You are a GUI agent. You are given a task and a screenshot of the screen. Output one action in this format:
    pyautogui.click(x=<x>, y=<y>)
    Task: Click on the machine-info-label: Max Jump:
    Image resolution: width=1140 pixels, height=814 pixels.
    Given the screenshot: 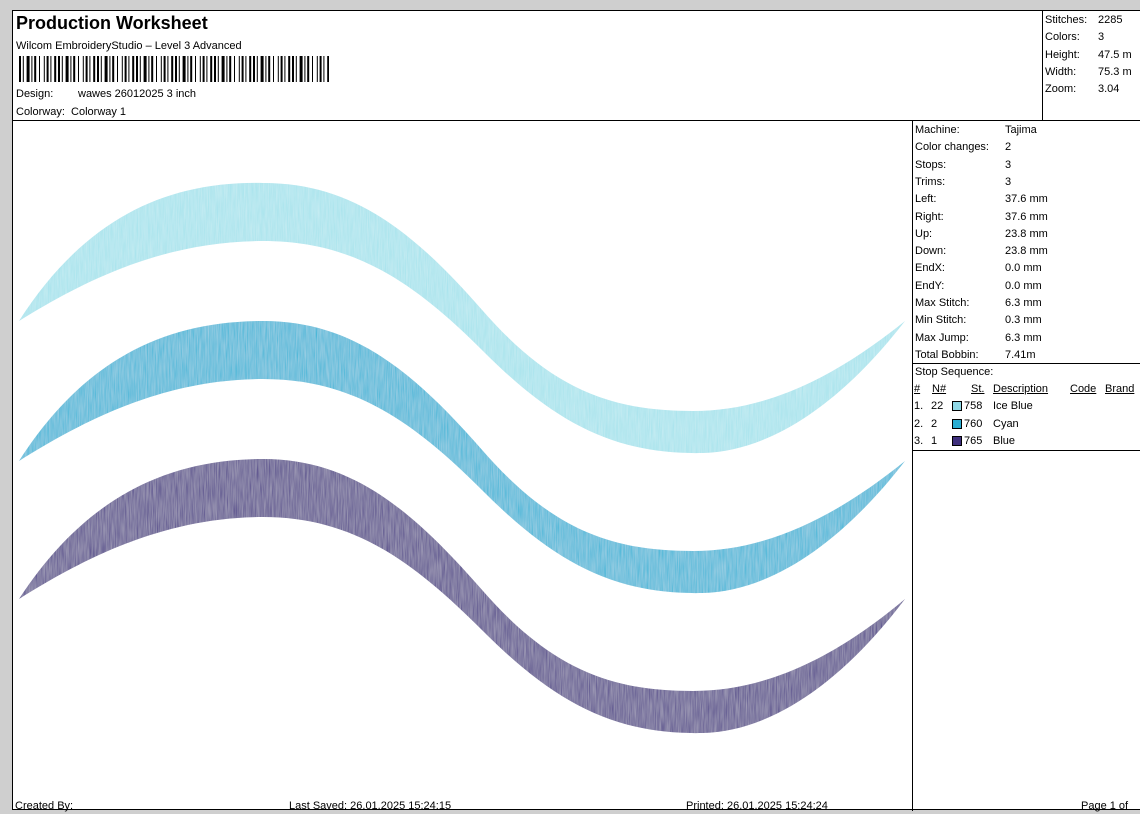 What is the action you would take?
    pyautogui.click(x=942, y=337)
    